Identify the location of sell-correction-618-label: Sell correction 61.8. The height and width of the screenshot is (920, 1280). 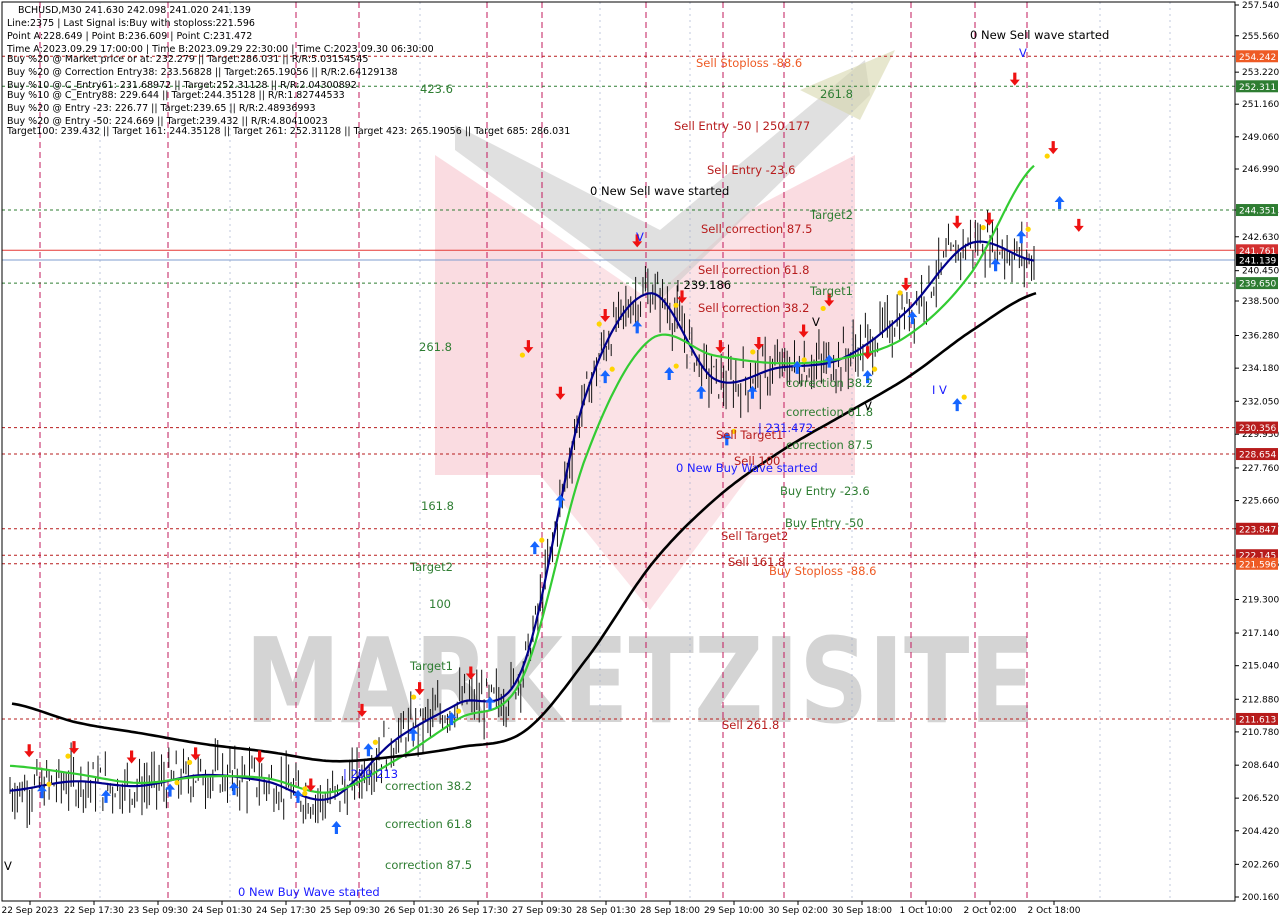
(753, 270).